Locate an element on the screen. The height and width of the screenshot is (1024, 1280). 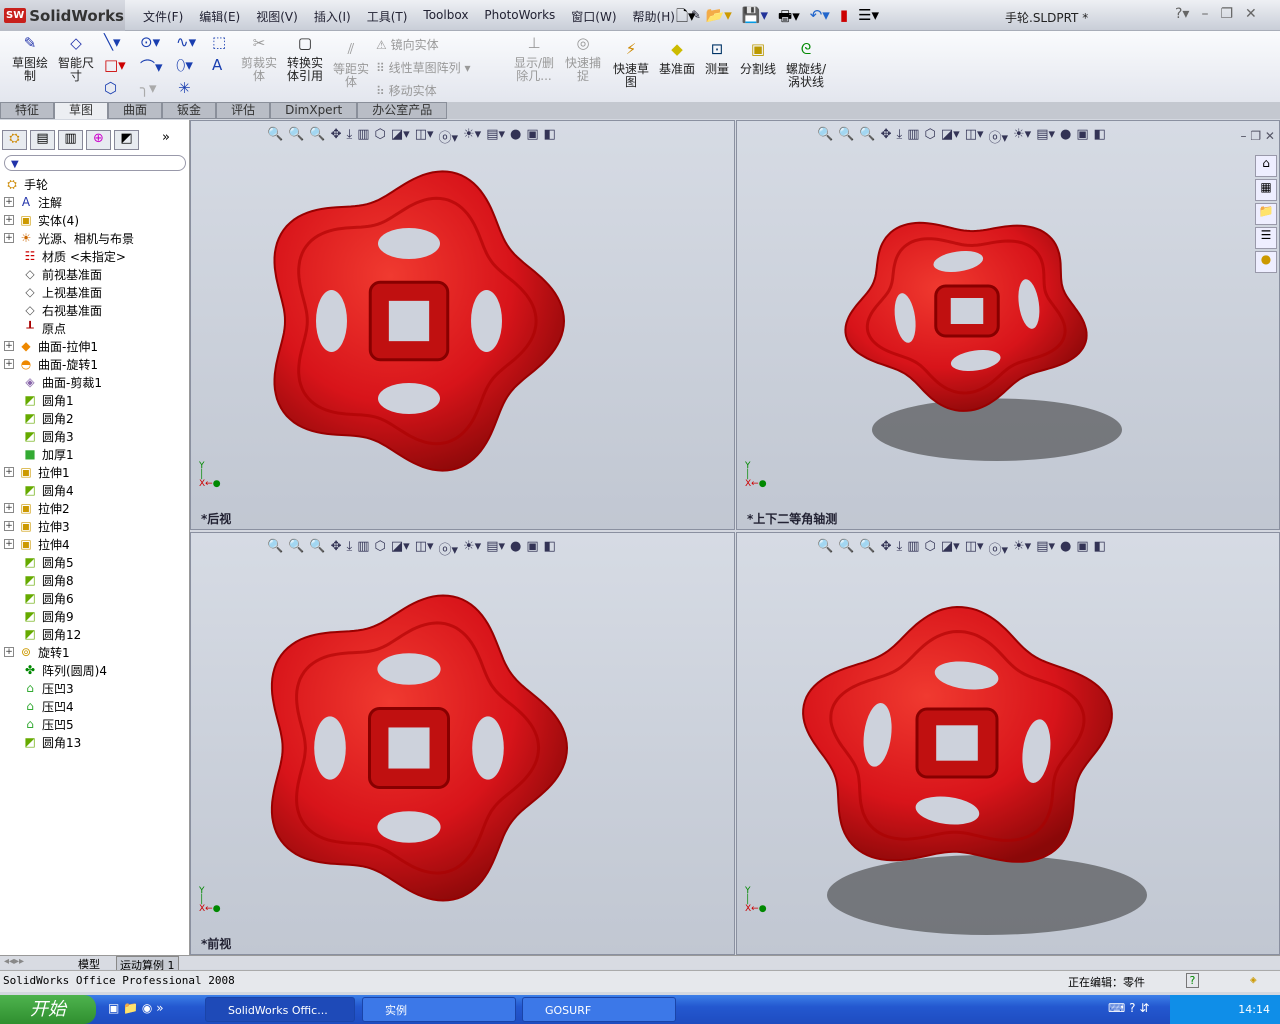
tree-item: ◩ 圆角1 is located at coordinates (97, 400).